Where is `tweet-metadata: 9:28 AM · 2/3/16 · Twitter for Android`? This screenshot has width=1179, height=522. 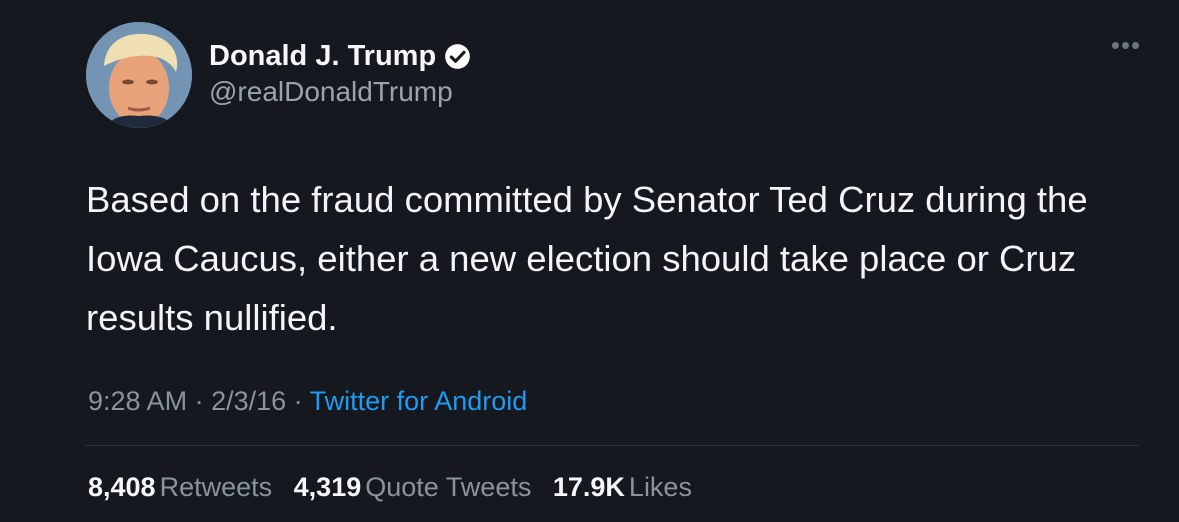
tweet-metadata: 9:28 AM · 2/3/16 · Twitter for Android is located at coordinates (307, 401).